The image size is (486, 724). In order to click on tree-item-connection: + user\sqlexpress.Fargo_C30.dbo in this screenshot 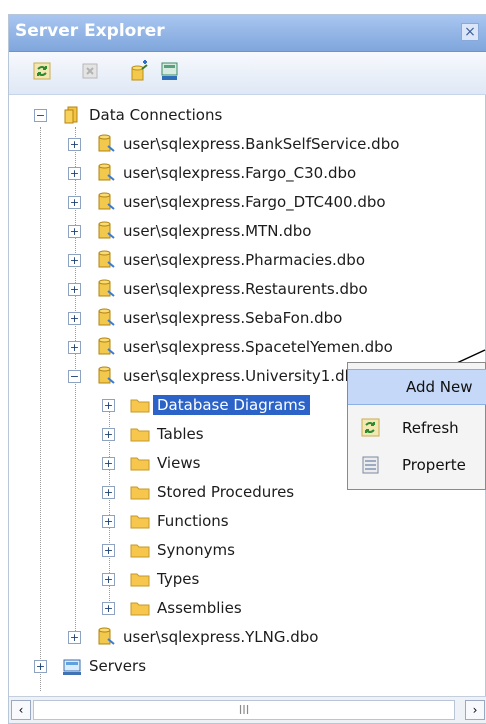, I will do `click(212, 173)`.